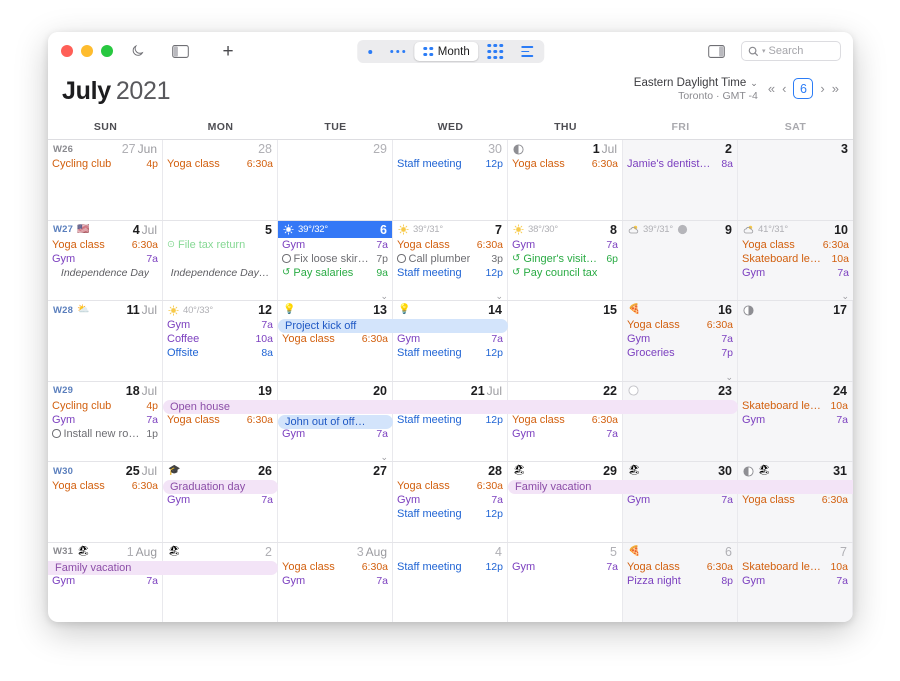 This screenshot has width=900, height=681. I want to click on multi-day-banner: Graduation day, so click(220, 487).